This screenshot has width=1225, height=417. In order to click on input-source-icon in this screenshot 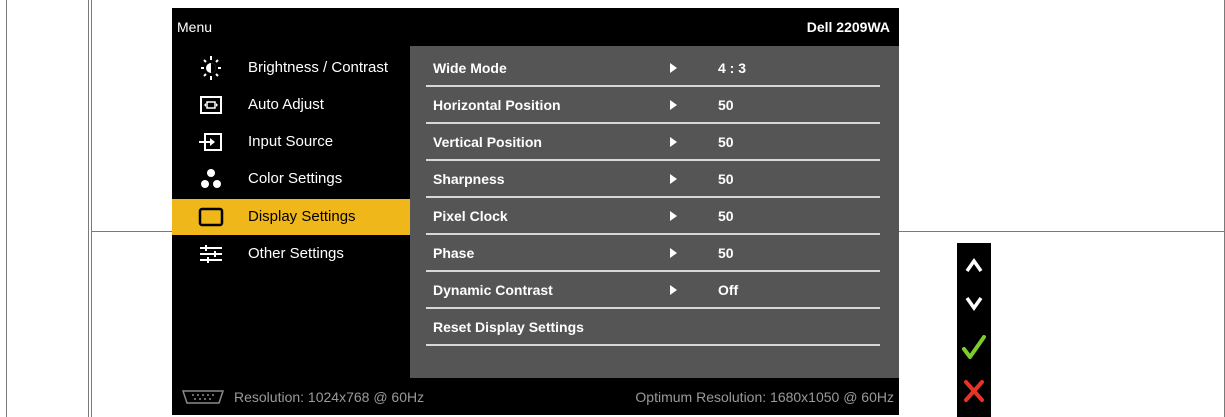, I will do `click(211, 142)`.